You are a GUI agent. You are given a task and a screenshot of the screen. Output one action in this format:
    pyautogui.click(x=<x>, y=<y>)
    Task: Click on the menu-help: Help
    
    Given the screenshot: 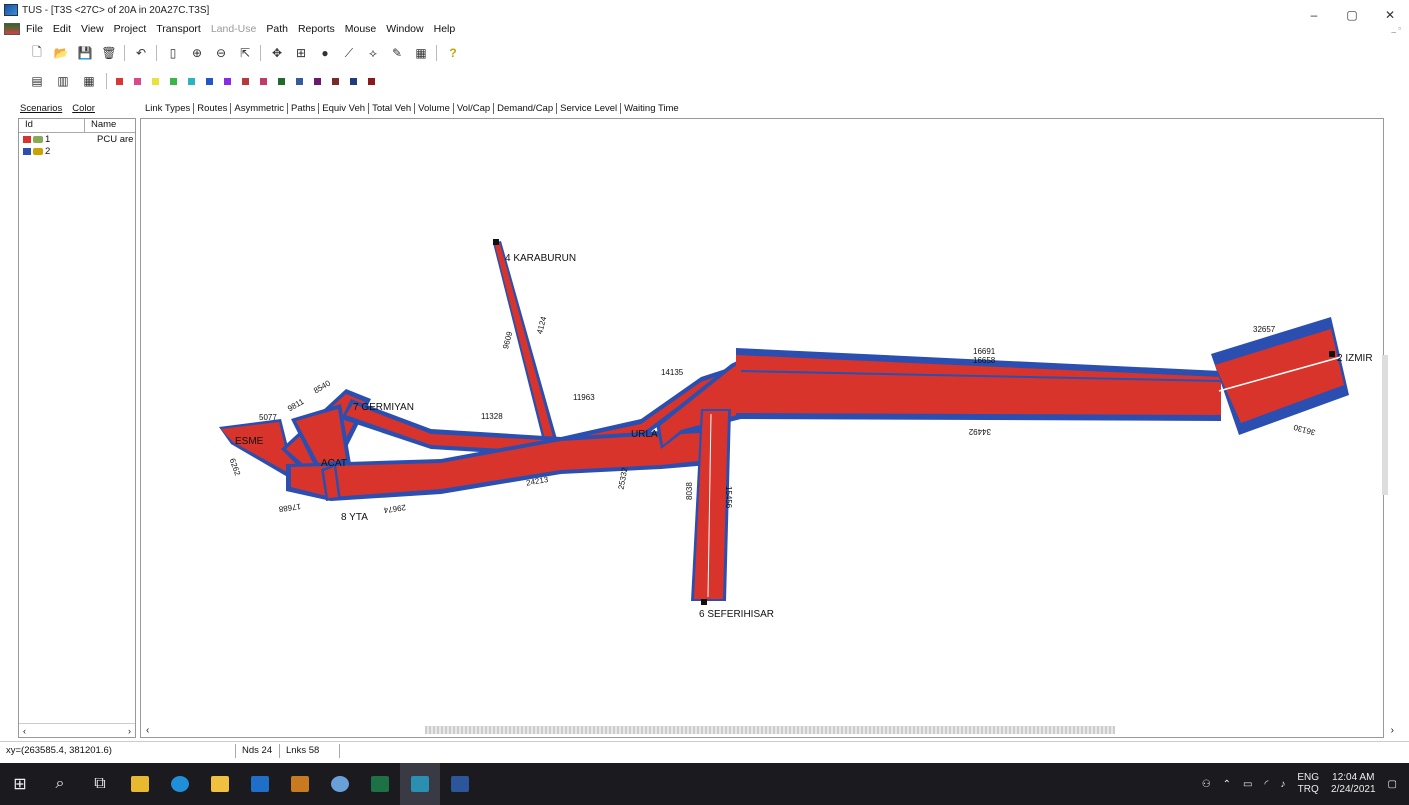 What is the action you would take?
    pyautogui.click(x=445, y=29)
    